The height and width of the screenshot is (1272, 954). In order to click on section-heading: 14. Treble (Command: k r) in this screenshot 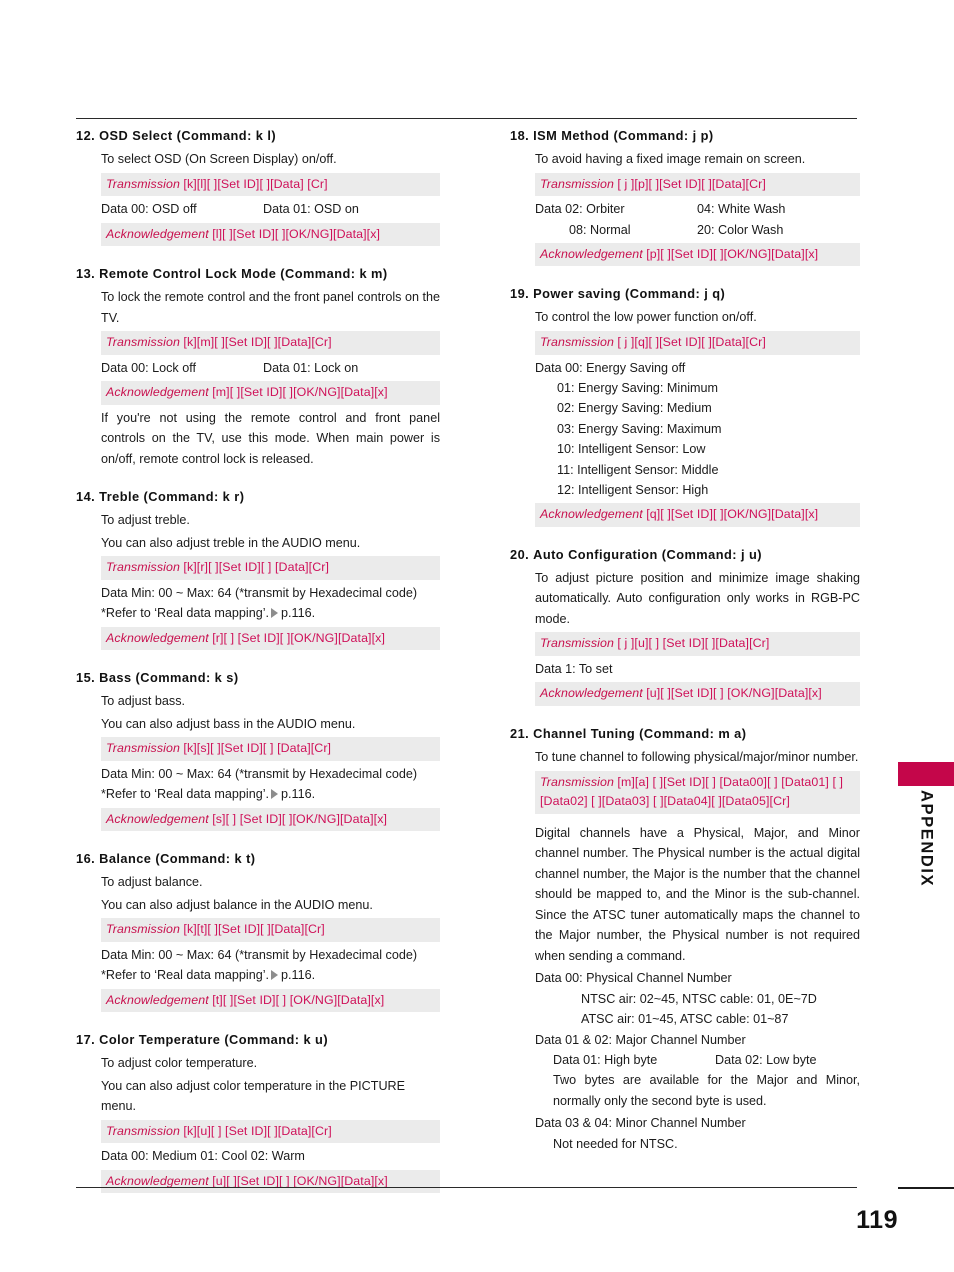, I will do `click(258, 496)`.